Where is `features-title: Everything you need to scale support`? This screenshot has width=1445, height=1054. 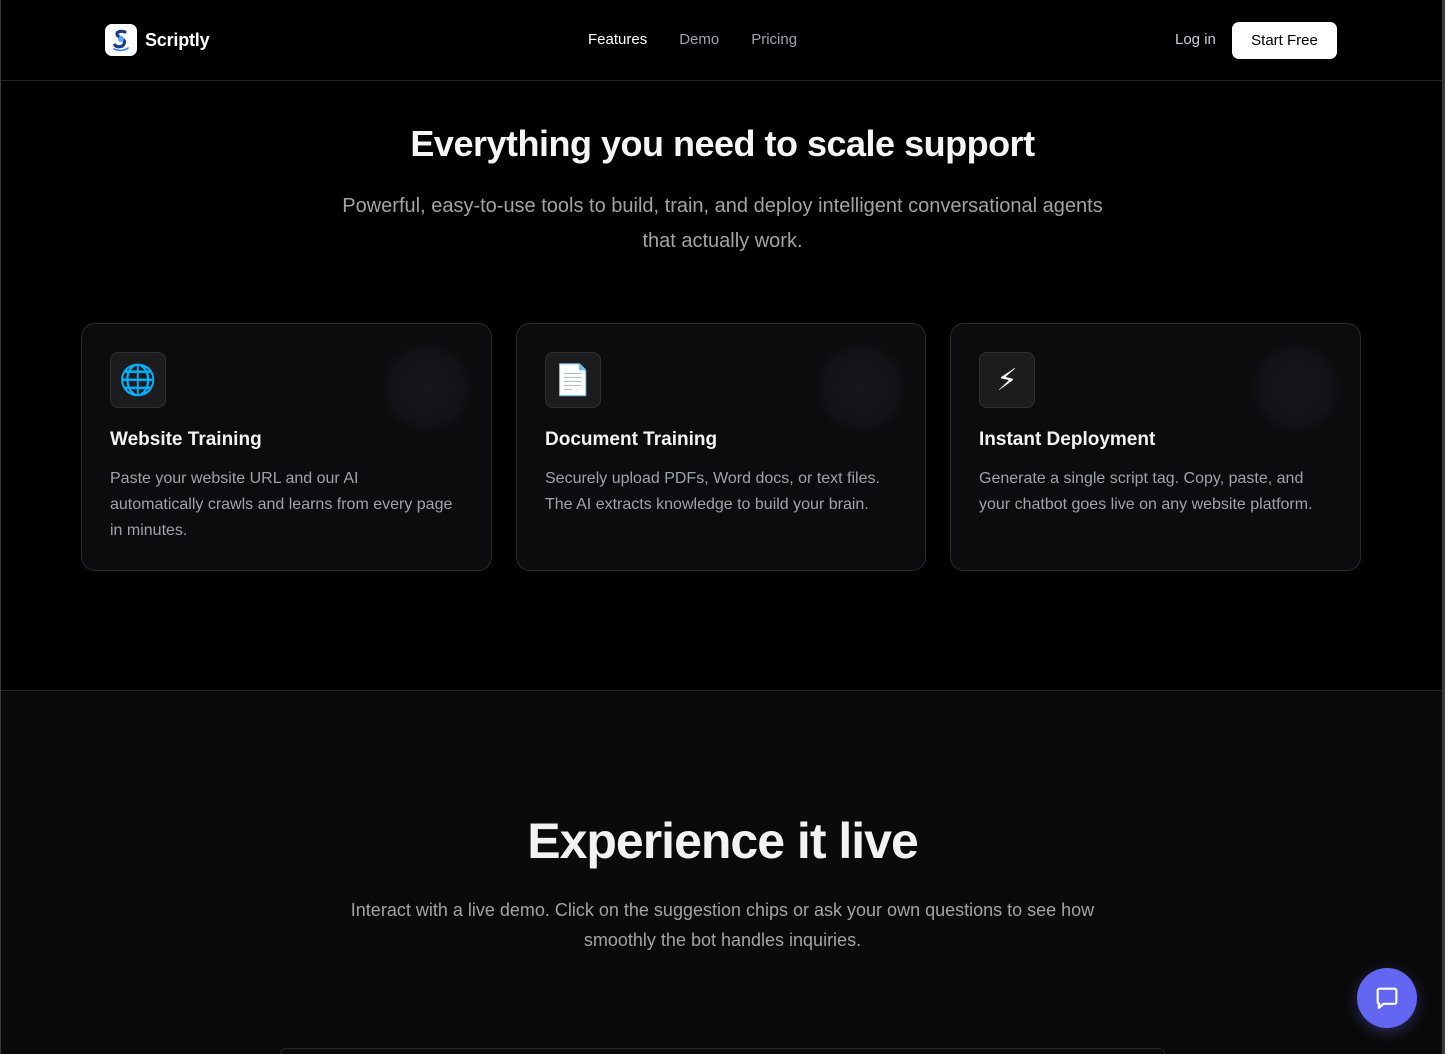
features-title: Everything you need to scale support is located at coordinates (722, 143).